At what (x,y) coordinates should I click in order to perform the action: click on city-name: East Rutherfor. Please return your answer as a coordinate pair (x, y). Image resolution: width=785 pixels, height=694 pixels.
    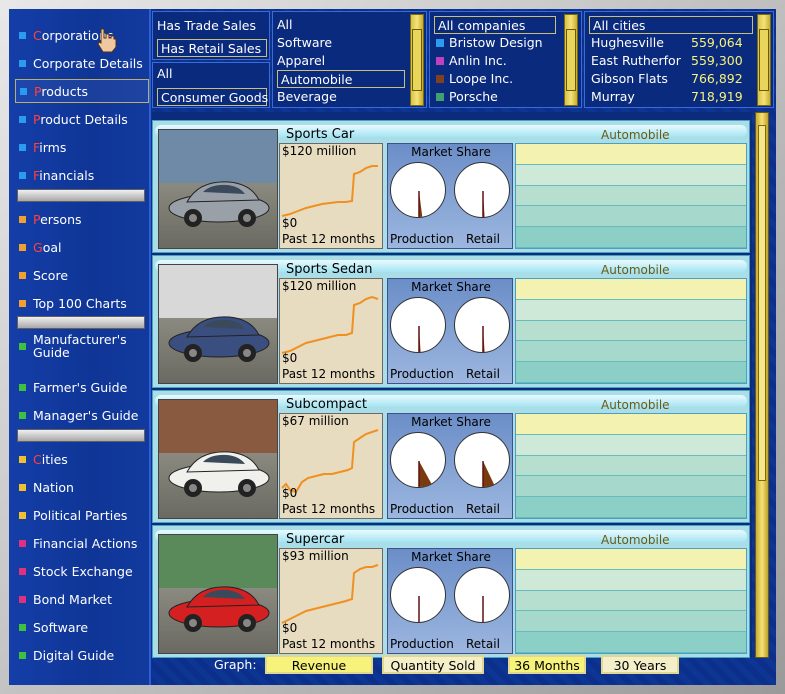
    Looking at the image, I should click on (636, 61).